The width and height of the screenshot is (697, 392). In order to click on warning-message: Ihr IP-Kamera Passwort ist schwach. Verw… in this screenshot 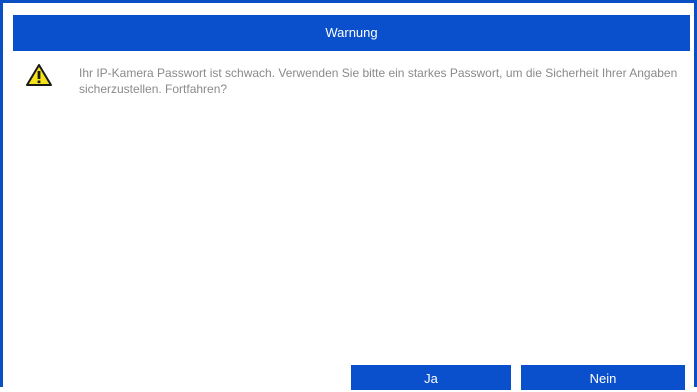, I will do `click(378, 81)`.